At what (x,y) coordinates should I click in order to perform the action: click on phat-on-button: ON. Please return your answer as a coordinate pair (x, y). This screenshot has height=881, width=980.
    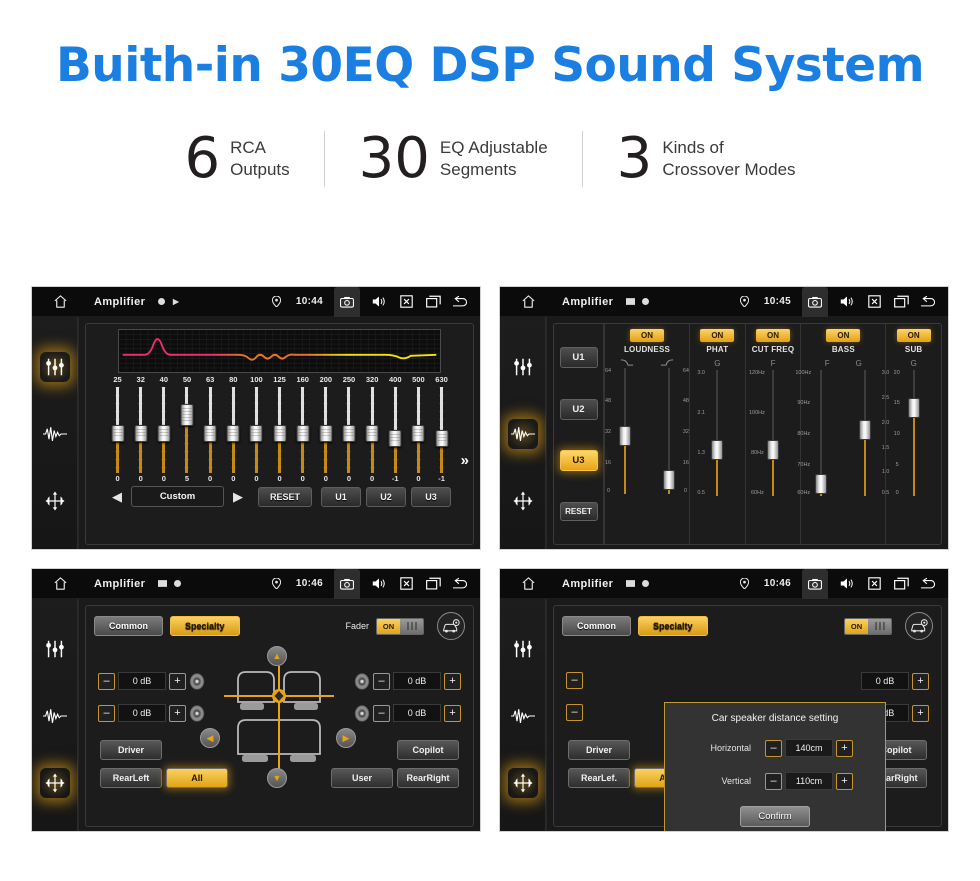
    Looking at the image, I should click on (717, 335).